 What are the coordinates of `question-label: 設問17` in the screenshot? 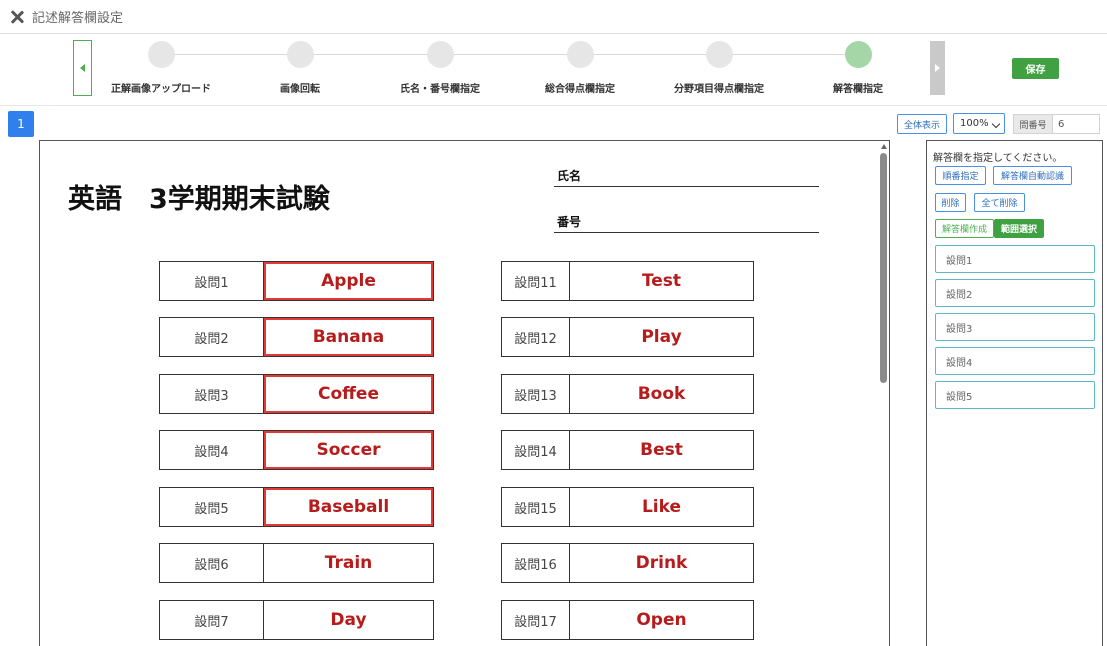 It's located at (536, 620).